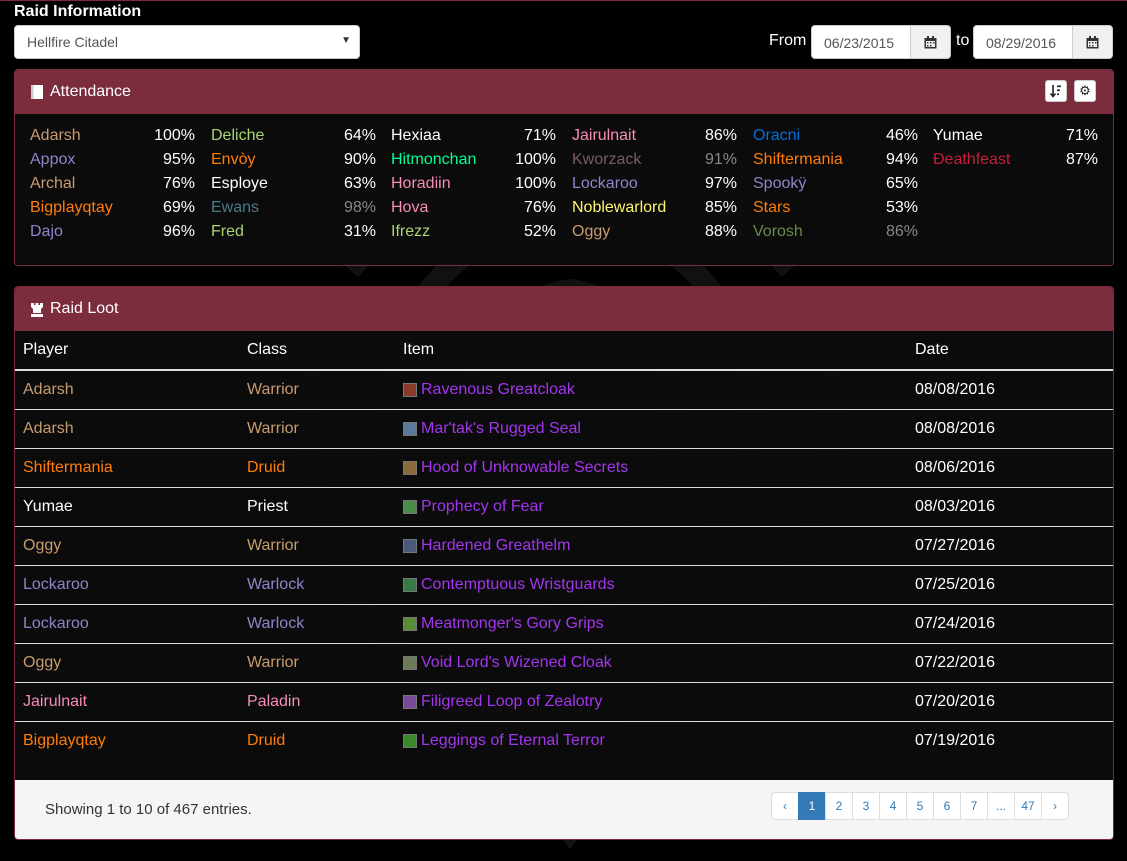  I want to click on column-header-player: Player, so click(127, 351).